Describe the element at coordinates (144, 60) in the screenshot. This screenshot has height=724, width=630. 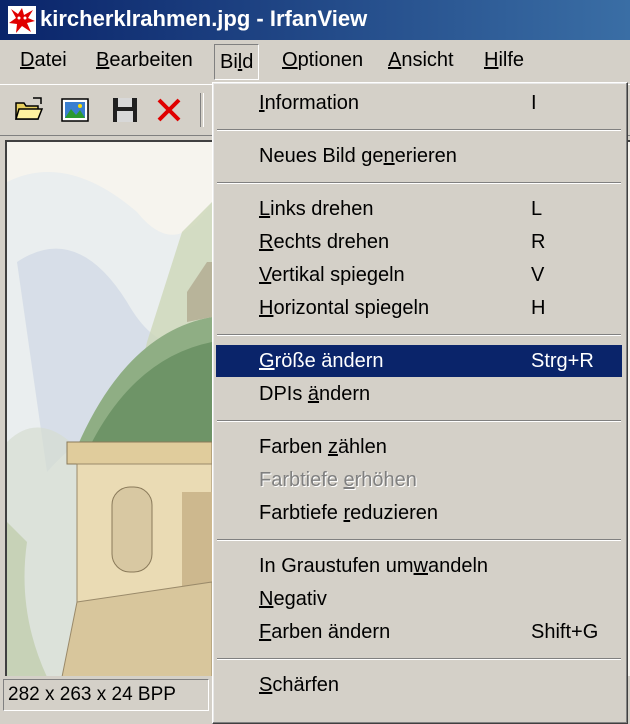
I see `menu-bearbeiten: Bearbeiten` at that location.